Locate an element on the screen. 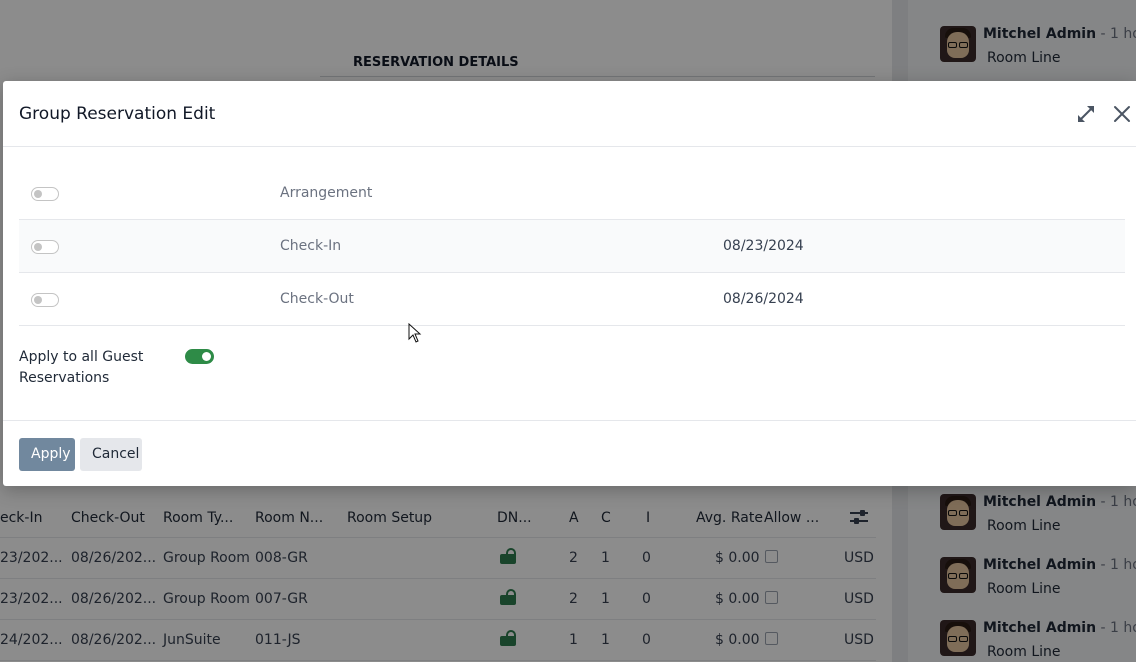  apply-all-toggle is located at coordinates (199, 356).